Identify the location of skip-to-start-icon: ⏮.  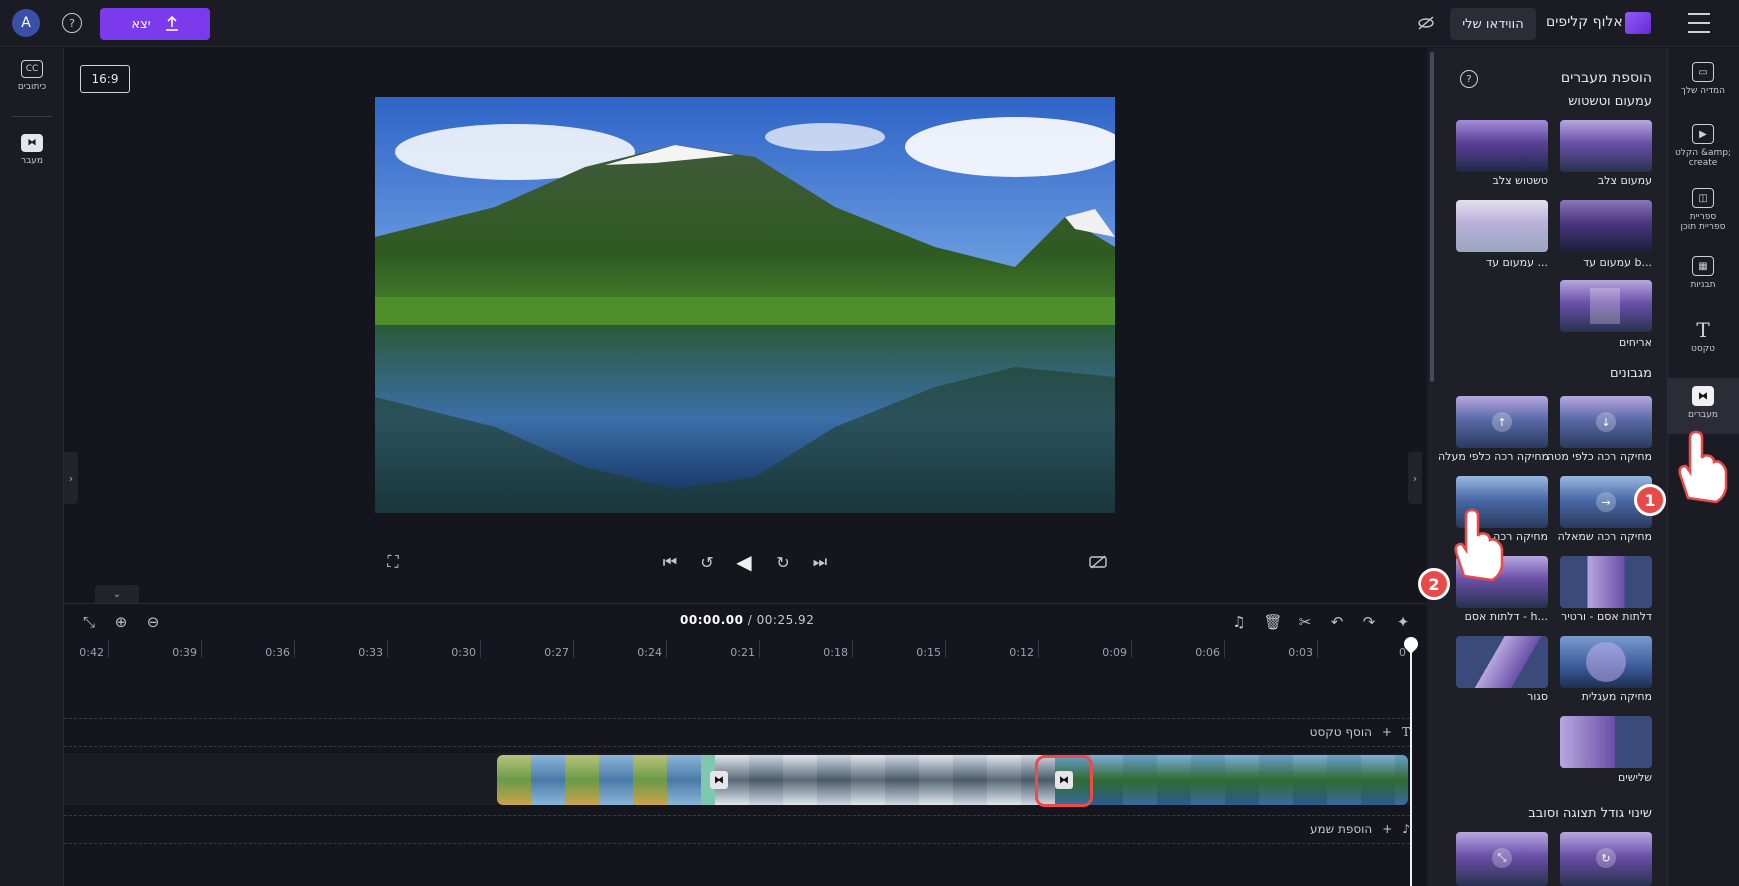
(670, 562).